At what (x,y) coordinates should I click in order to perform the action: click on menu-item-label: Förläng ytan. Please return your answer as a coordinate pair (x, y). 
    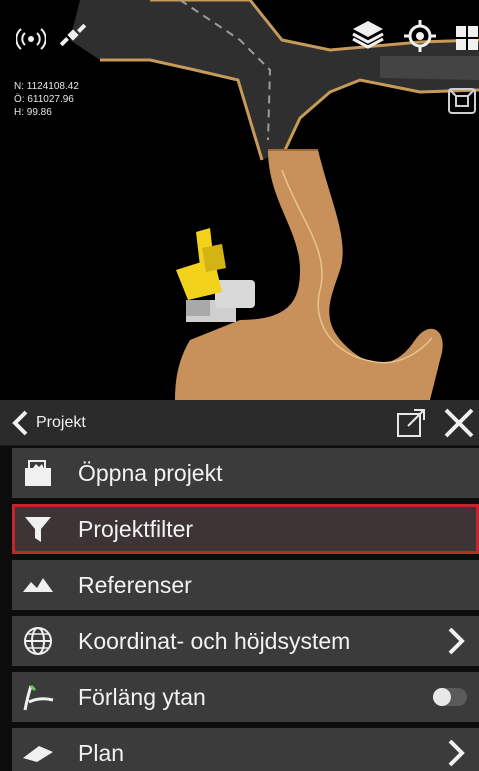
    Looking at the image, I should click on (142, 696).